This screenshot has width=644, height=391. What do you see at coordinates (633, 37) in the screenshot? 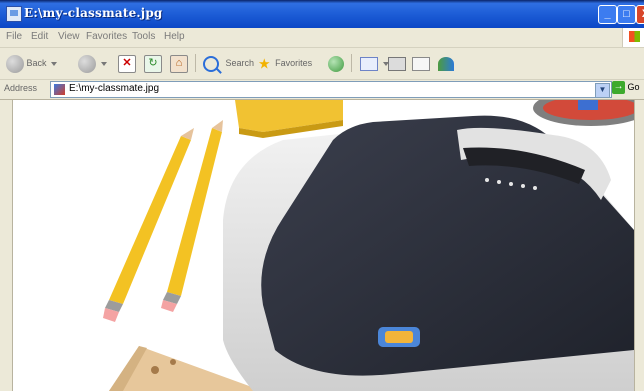
I see `windows-logo-icon` at bounding box center [633, 37].